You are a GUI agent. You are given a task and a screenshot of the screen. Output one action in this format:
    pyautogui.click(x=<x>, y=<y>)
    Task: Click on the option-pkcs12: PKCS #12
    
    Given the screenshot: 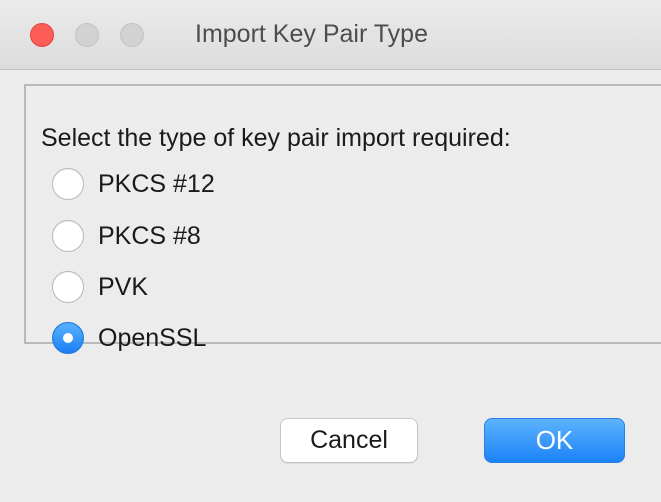 What is the action you would take?
    pyautogui.click(x=133, y=184)
    